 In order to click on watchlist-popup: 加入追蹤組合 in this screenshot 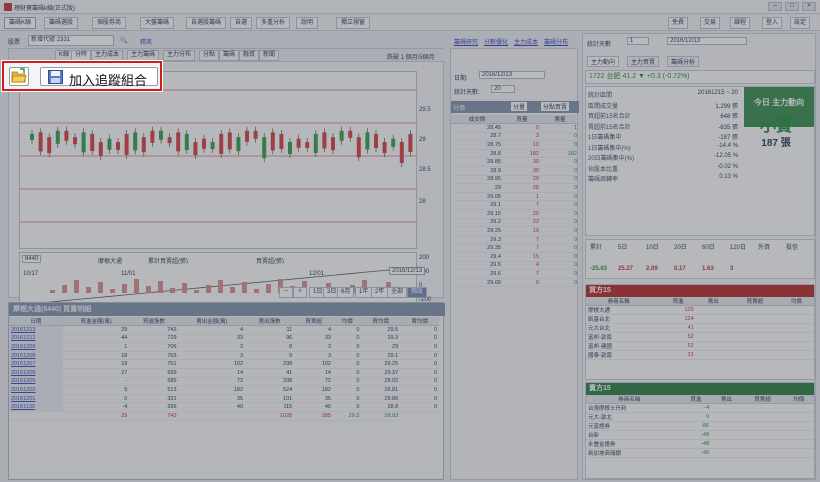, I will do `click(82, 76)`.